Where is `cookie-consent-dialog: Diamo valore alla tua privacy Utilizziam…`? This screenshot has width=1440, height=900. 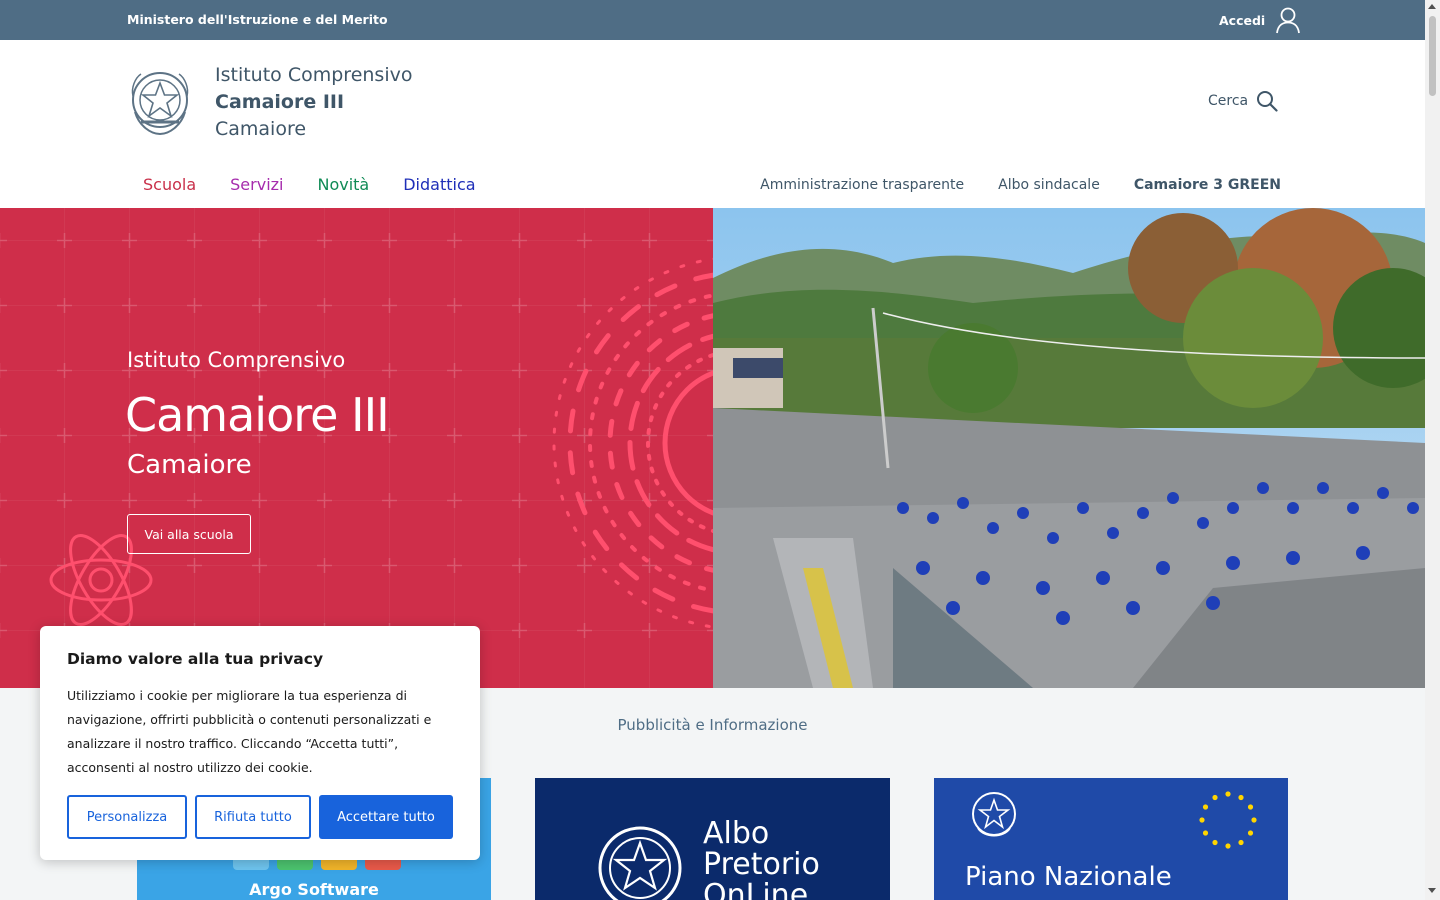 cookie-consent-dialog: Diamo valore alla tua privacy Utilizziam… is located at coordinates (260, 743).